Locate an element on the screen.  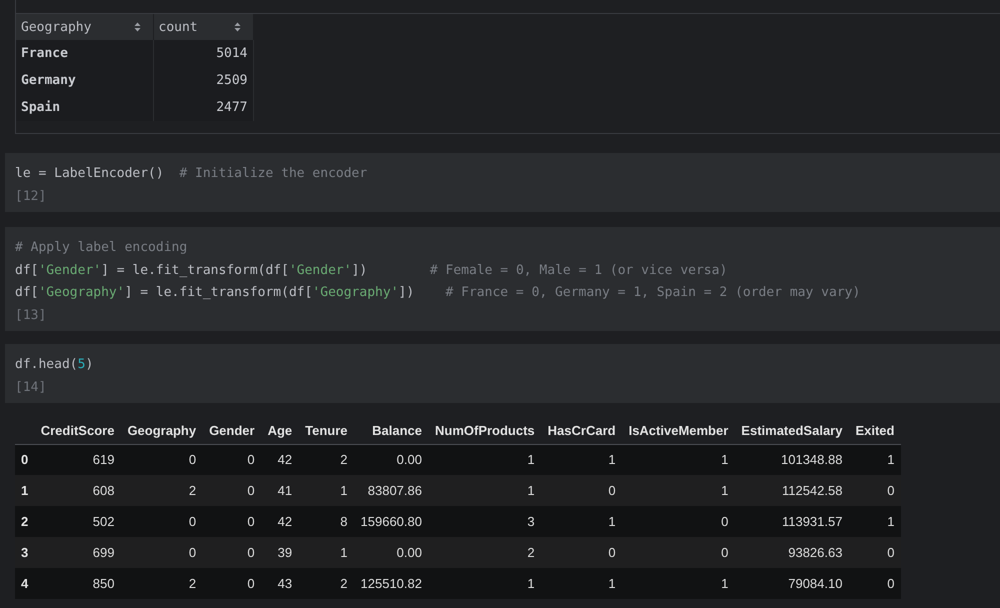
table-cell: 112542.58 is located at coordinates (791, 490).